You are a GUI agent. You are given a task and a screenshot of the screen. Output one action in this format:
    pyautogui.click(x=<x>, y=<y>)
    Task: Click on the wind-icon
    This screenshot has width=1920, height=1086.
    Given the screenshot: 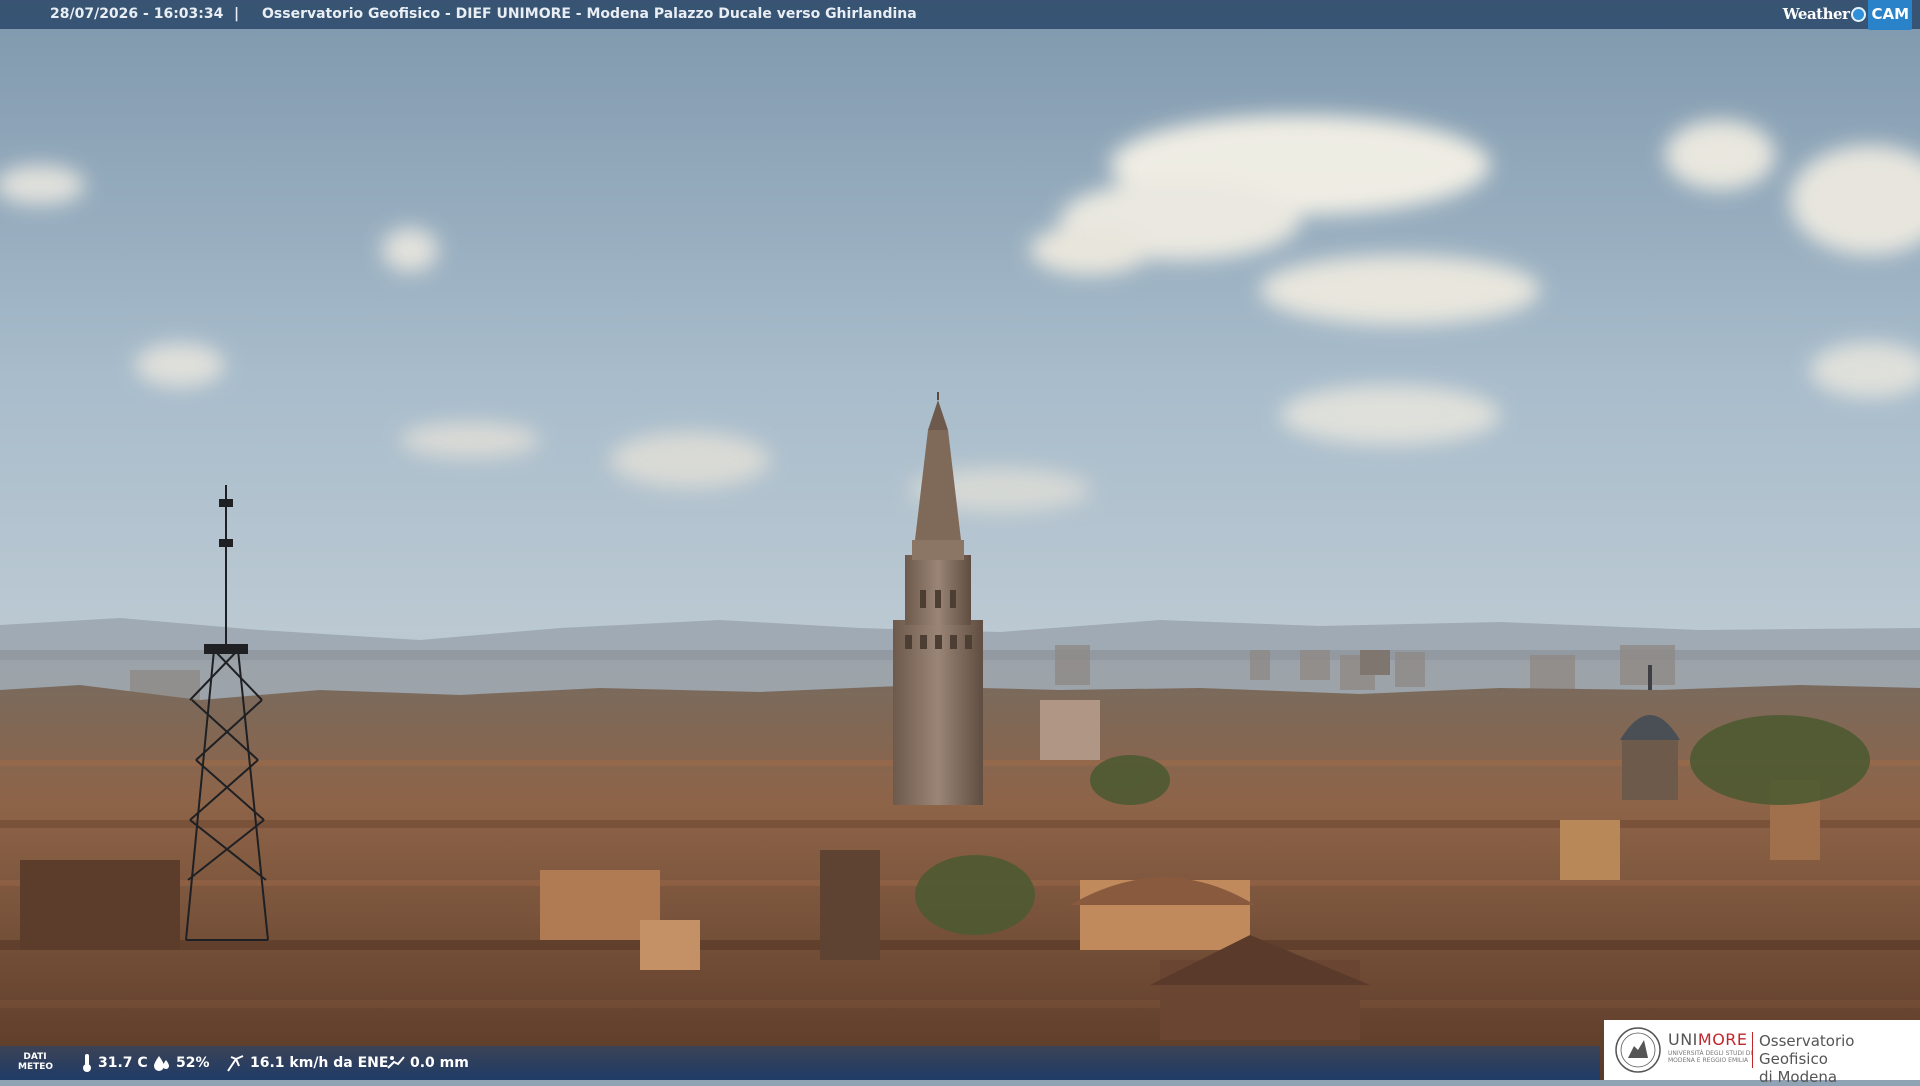 What is the action you would take?
    pyautogui.click(x=235, y=1063)
    